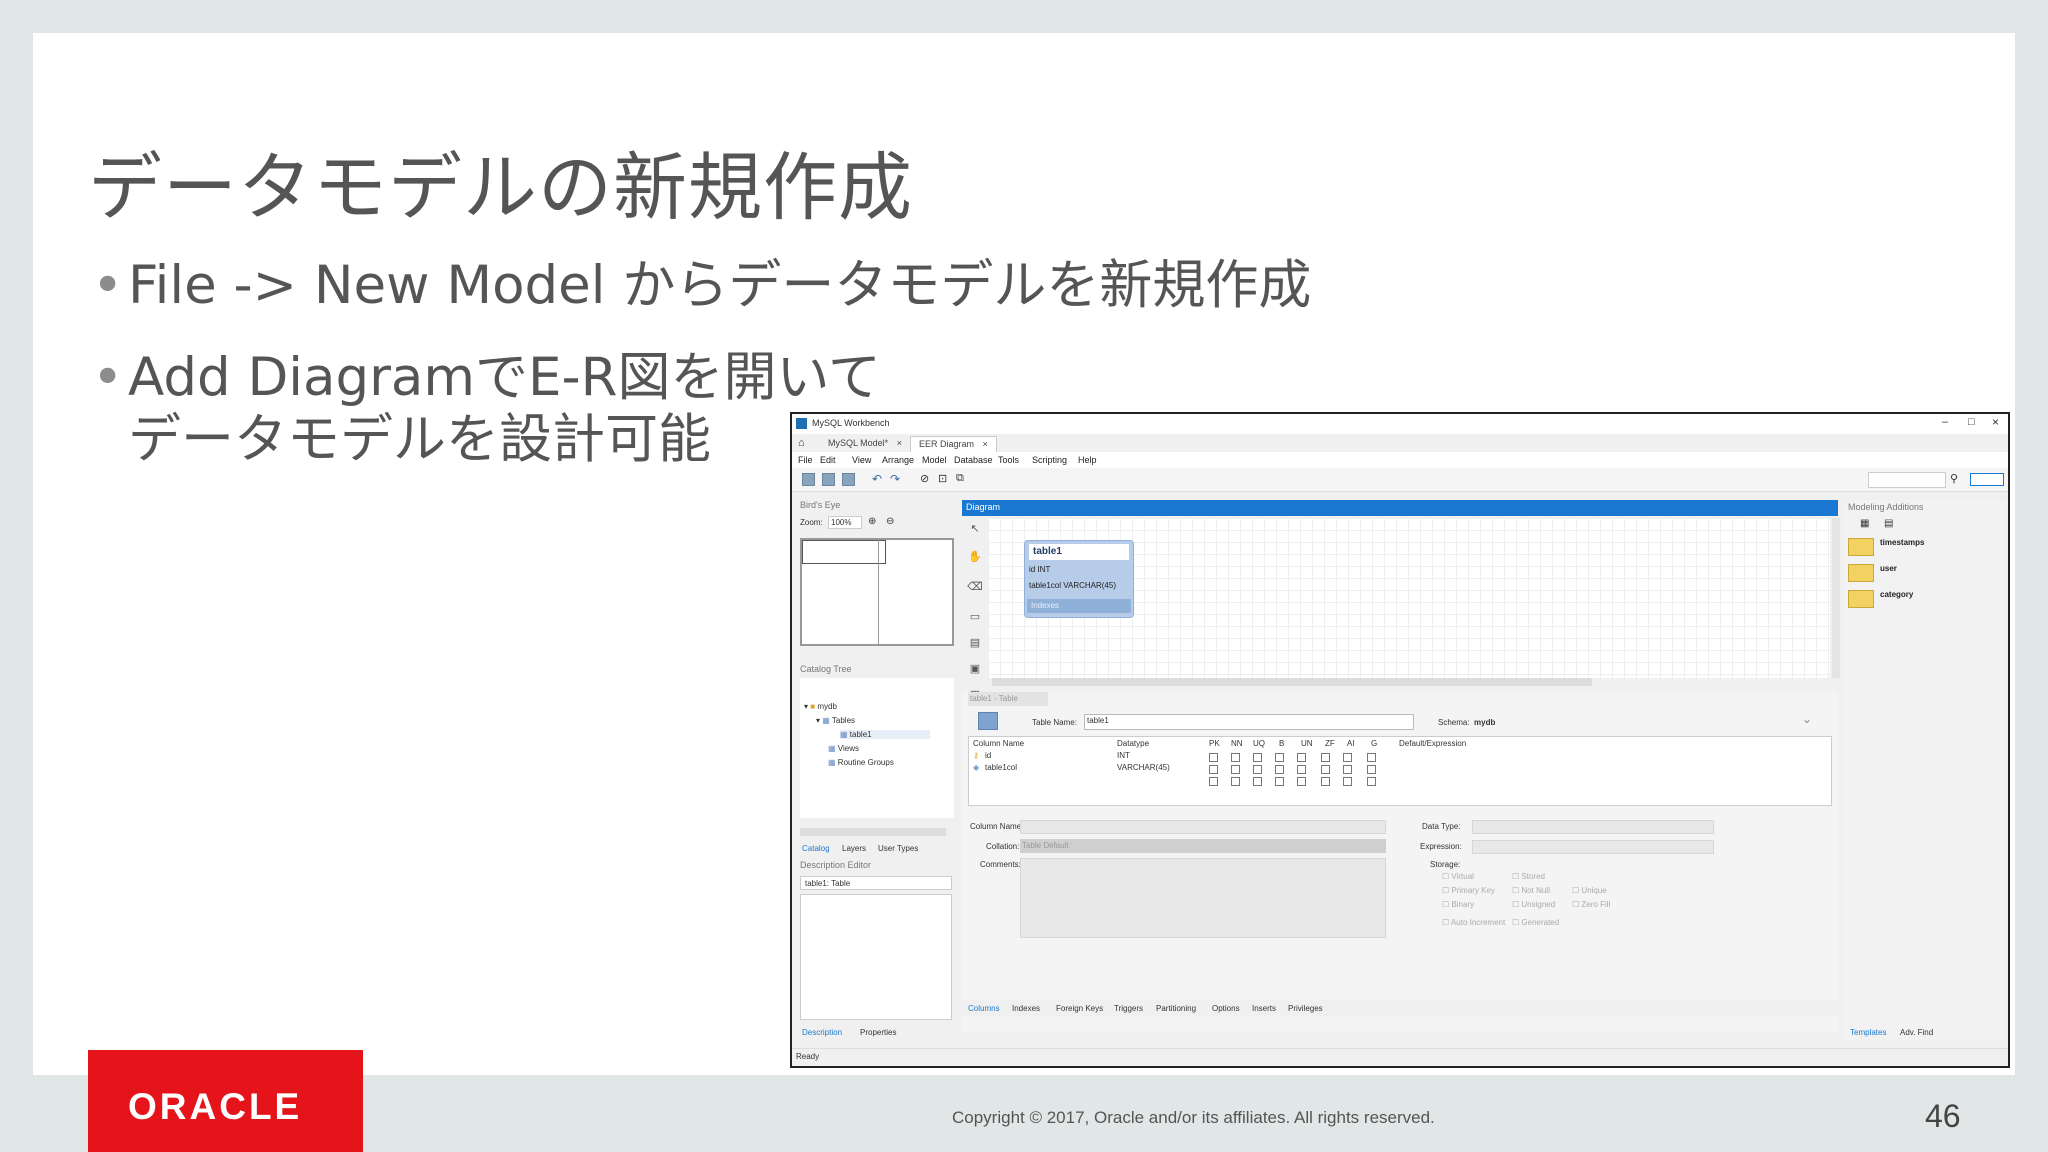  Describe the element at coordinates (975, 589) in the screenshot. I see `eraser-tool-icon: ⌫` at that location.